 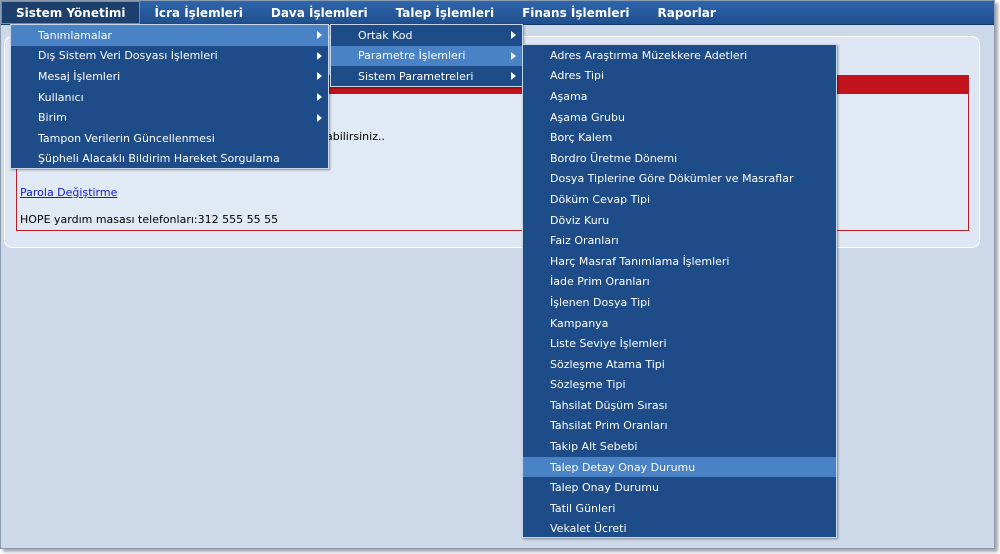 What do you see at coordinates (679, 487) in the screenshot?
I see `menu-item-talep-onay: Talep Onay Durumu` at bounding box center [679, 487].